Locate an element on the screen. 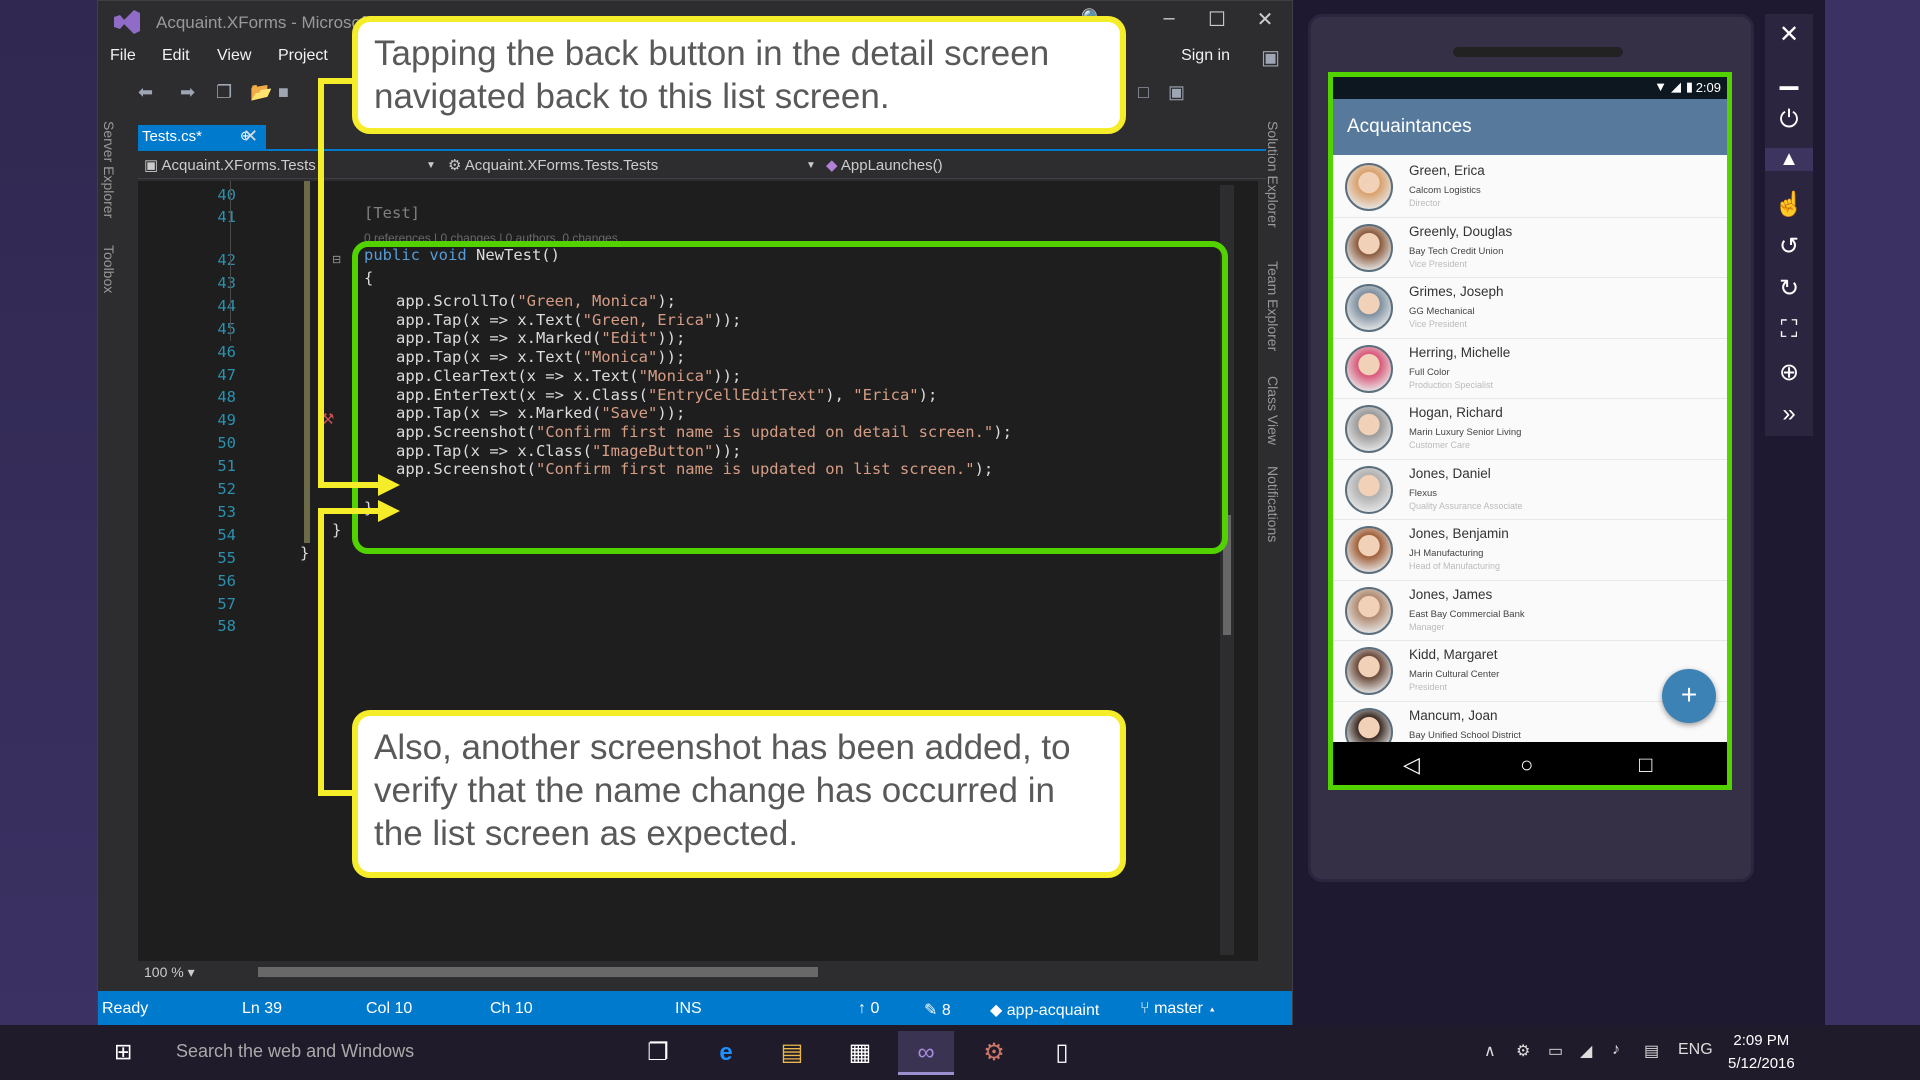  save-icon: ■ is located at coordinates (283, 92).